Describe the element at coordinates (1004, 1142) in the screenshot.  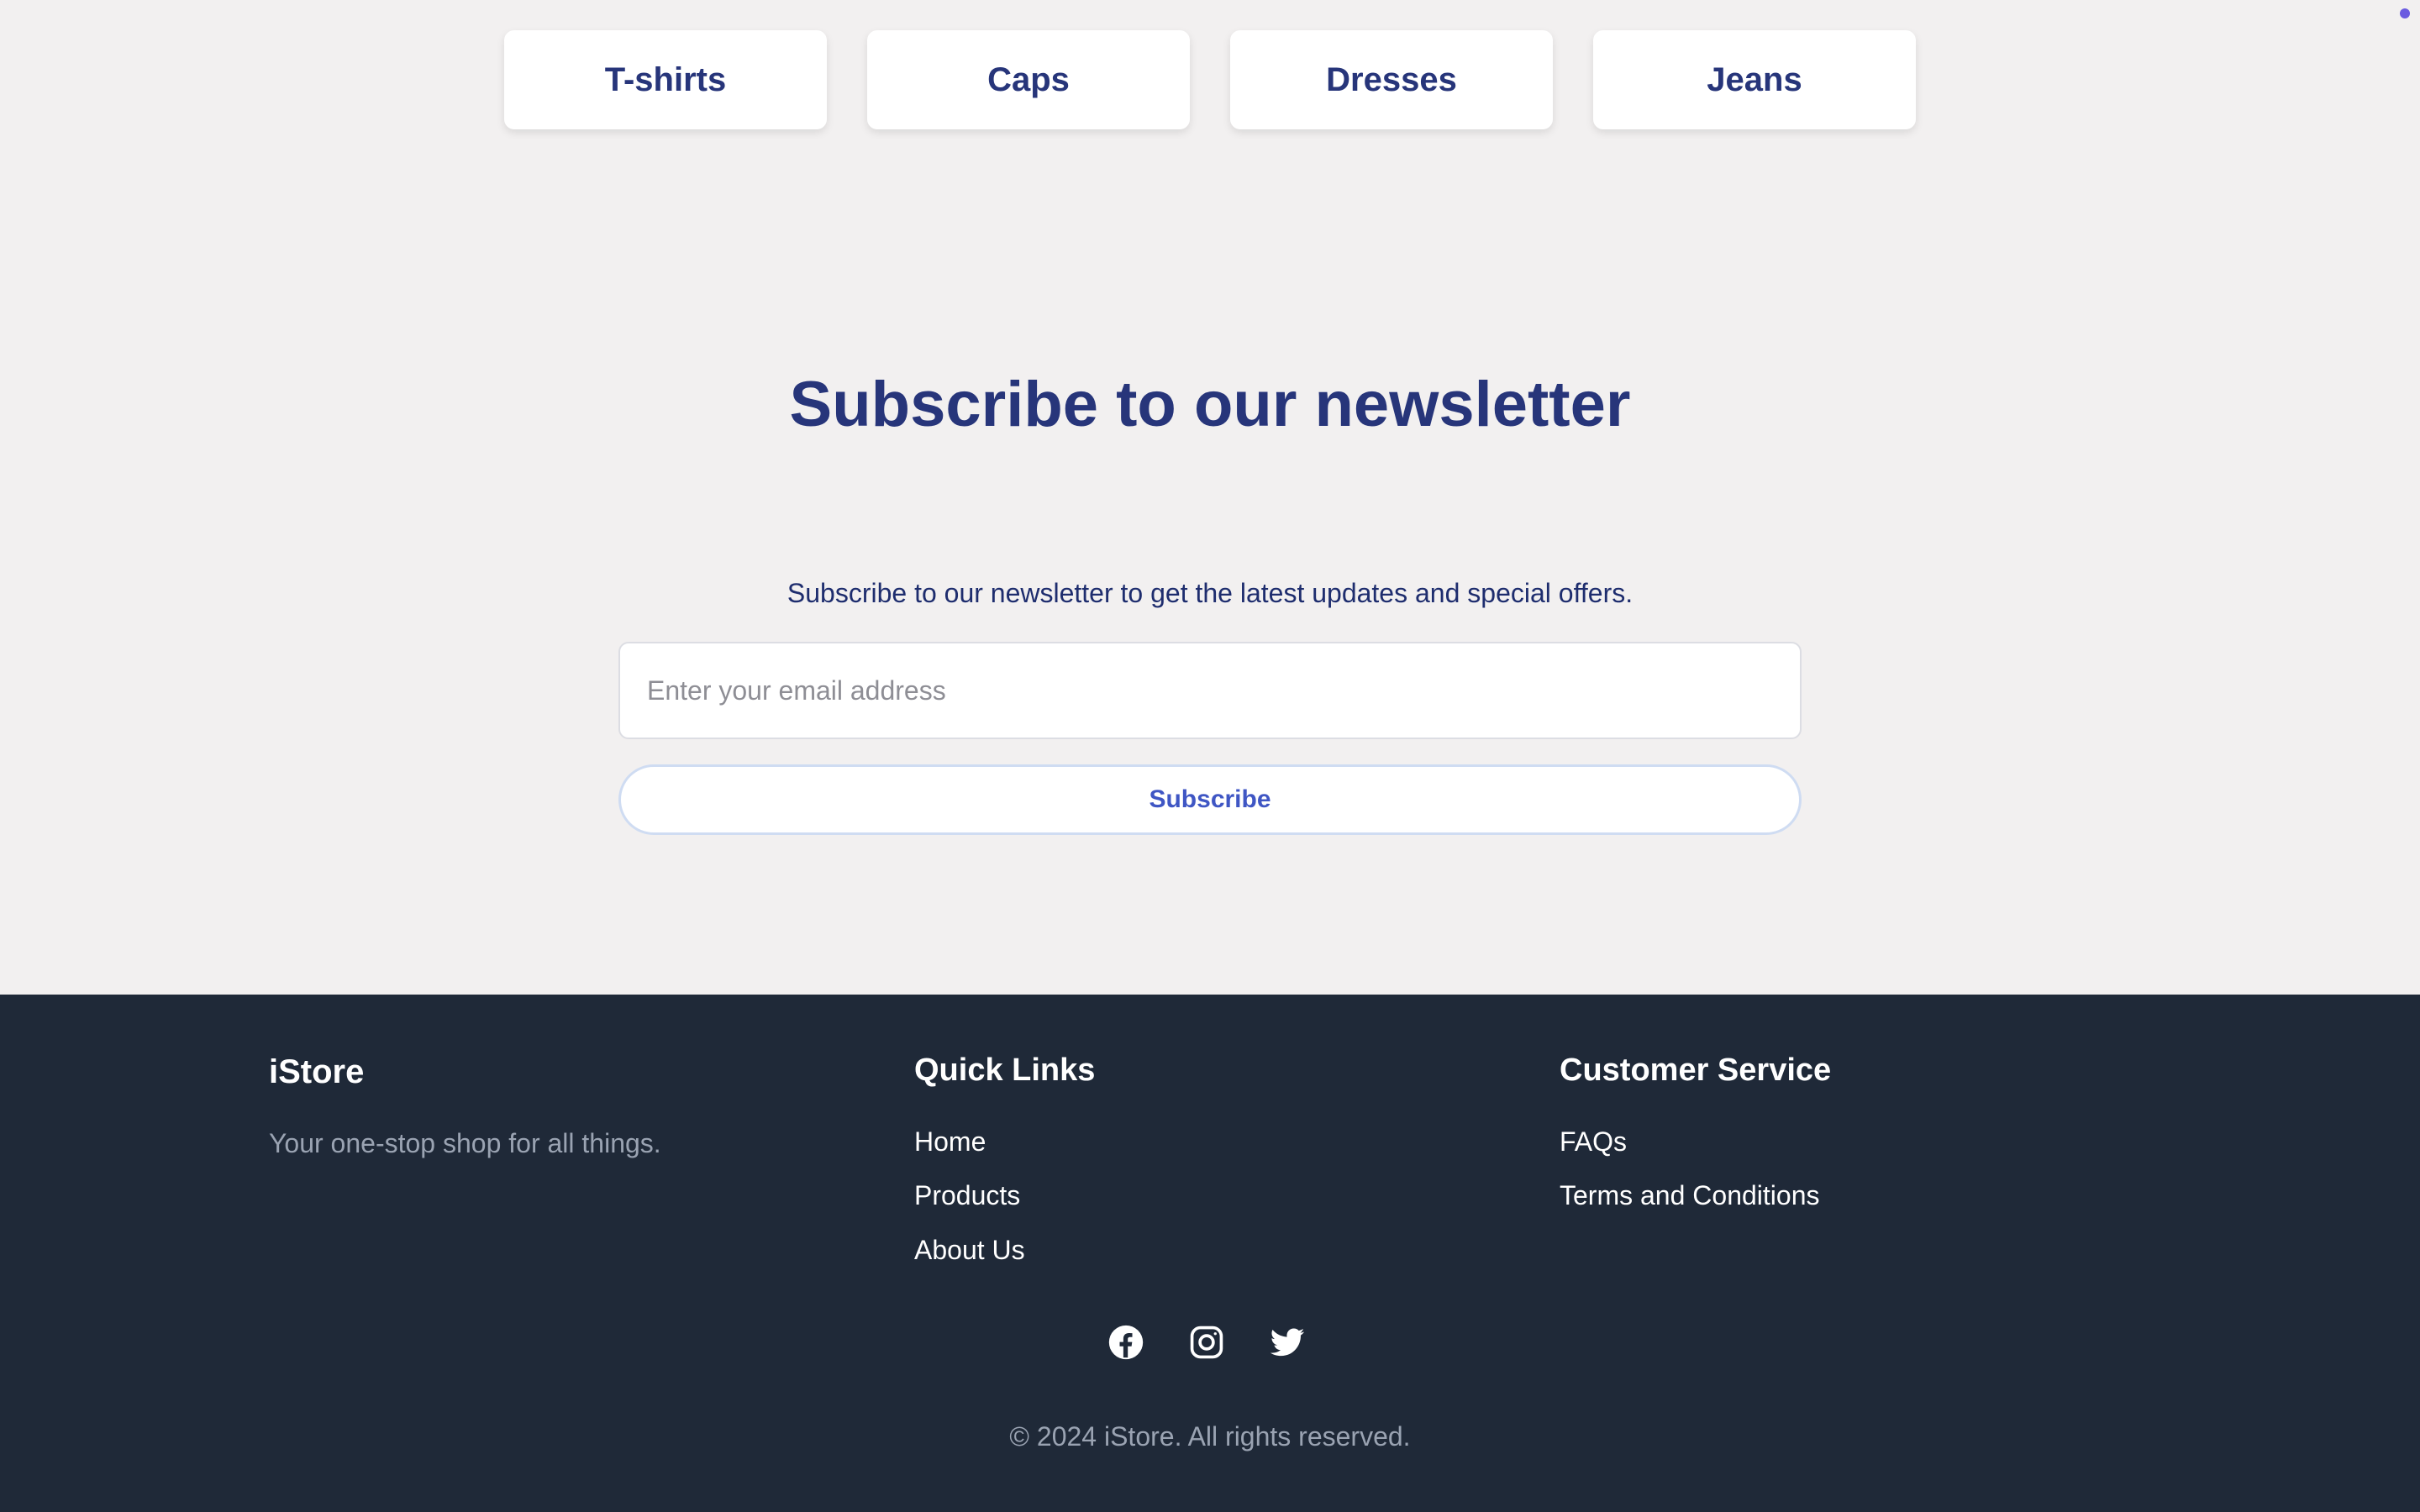
I see `footer-link-home: Home` at that location.